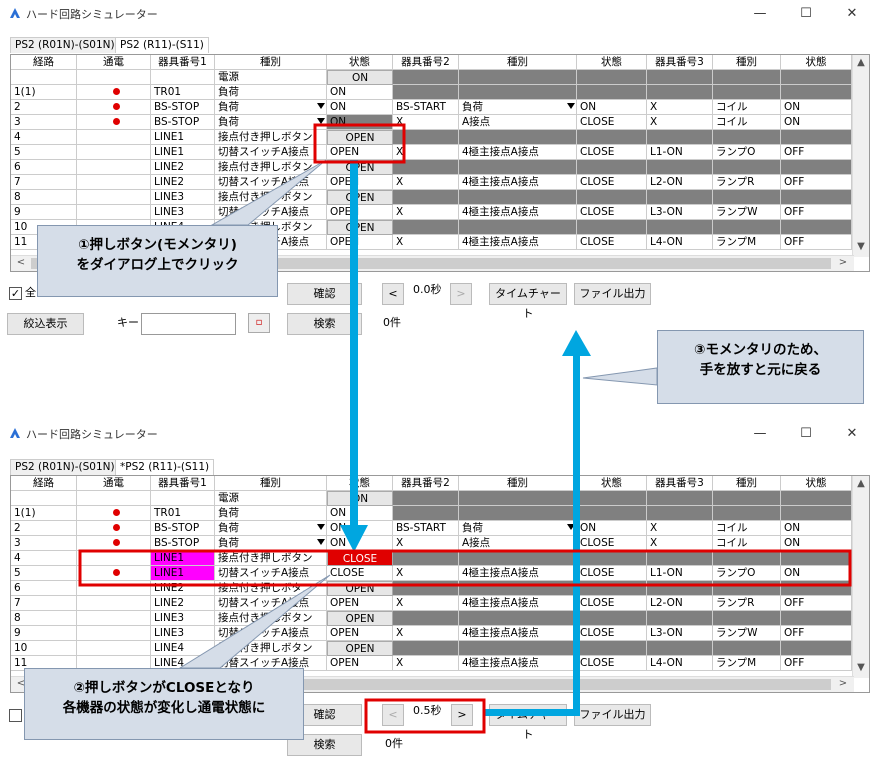 Image resolution: width=879 pixels, height=766 pixels. I want to click on search-button: 検索, so click(324, 324).